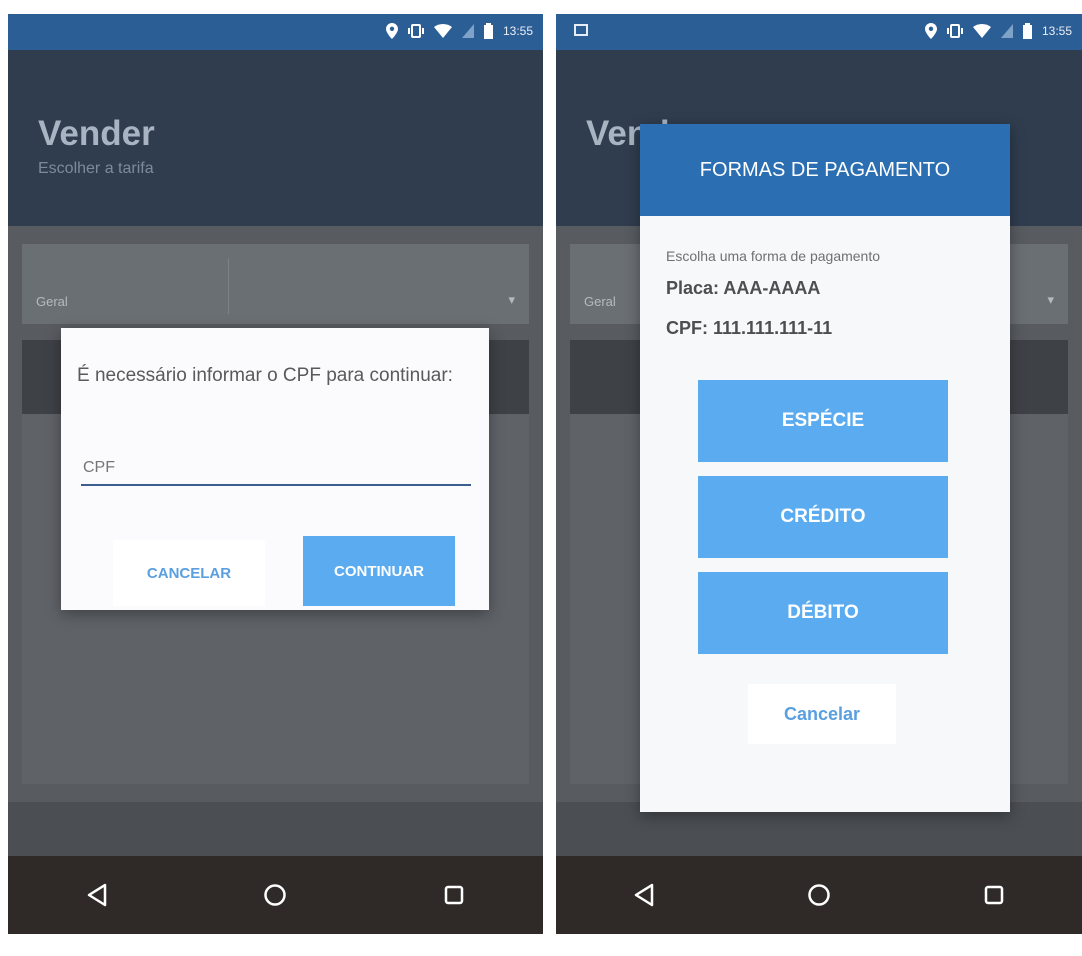  What do you see at coordinates (749, 328) in the screenshot?
I see `cpf-value: CPF: 111.111.111-11` at bounding box center [749, 328].